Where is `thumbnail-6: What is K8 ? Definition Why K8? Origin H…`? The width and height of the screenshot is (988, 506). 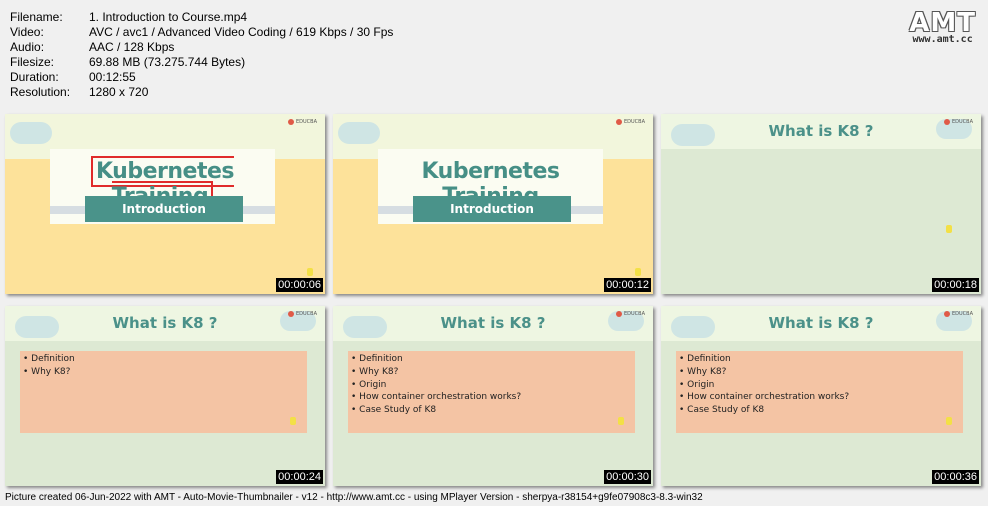 thumbnail-6: What is K8 ? Definition Why K8? Origin H… is located at coordinates (821, 396).